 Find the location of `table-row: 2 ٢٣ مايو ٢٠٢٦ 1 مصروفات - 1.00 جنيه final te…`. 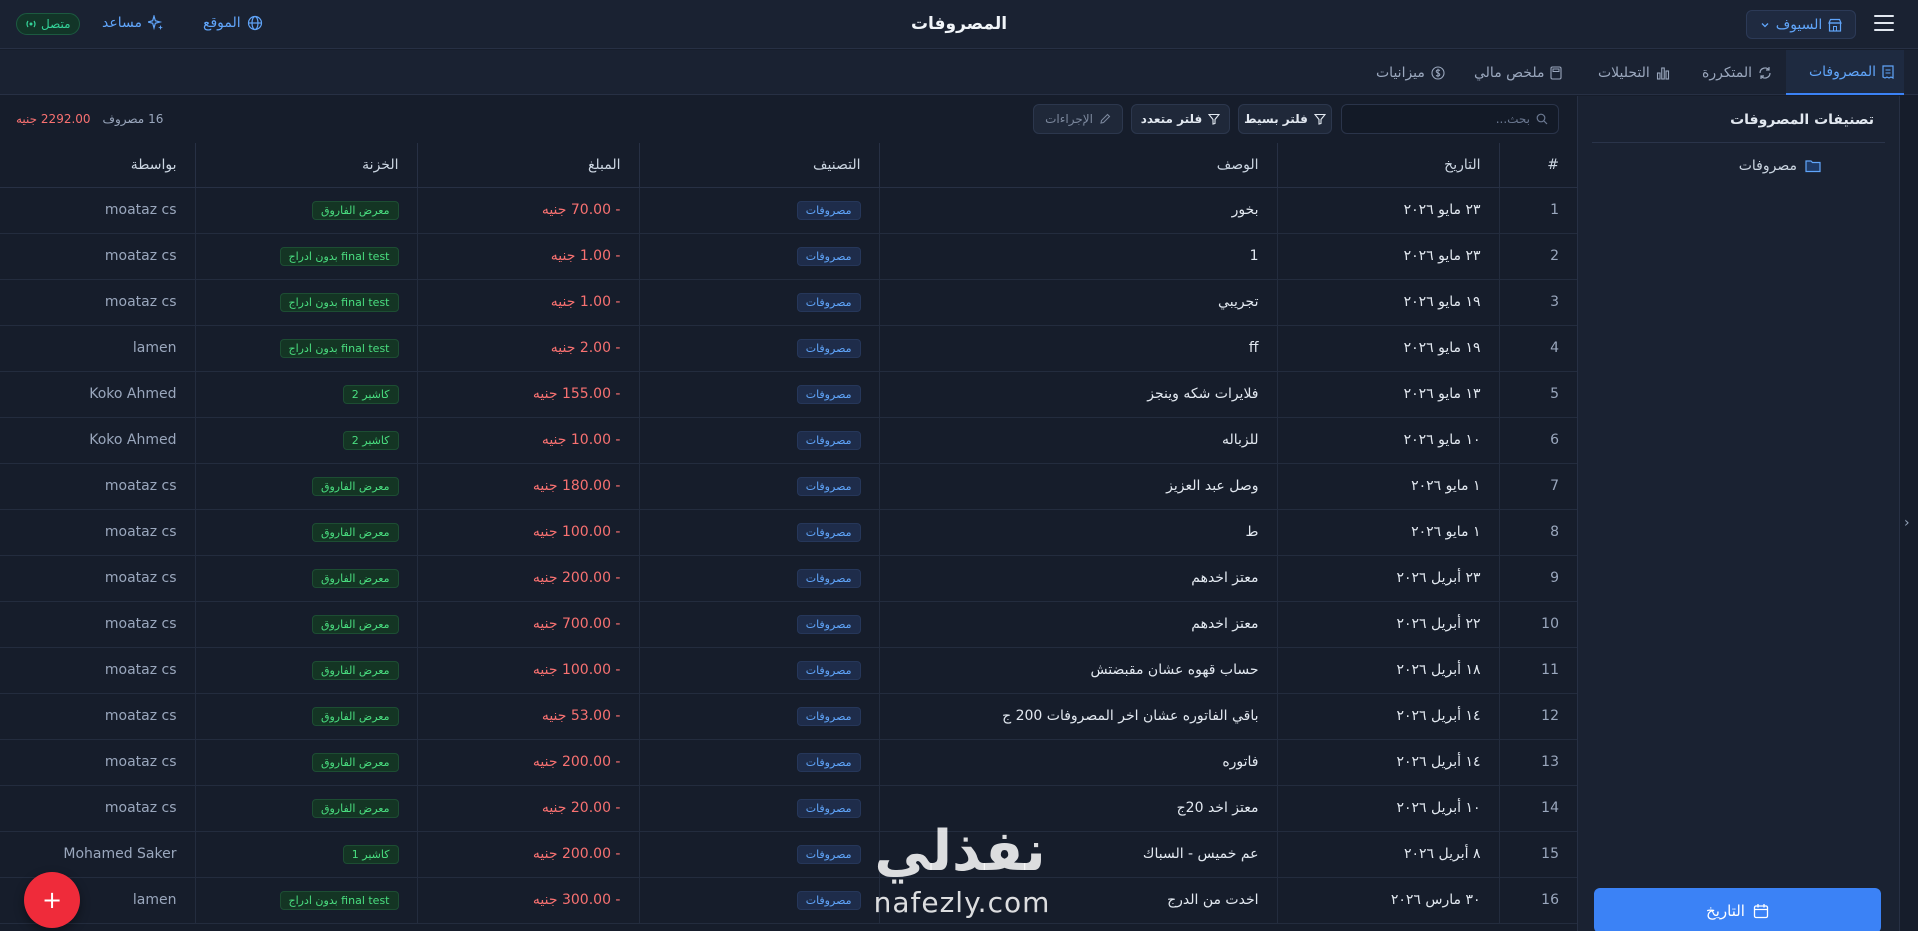

table-row: 2 ٢٣ مايو ٢٠٢٦ 1 مصروفات - 1.00 جنيه final te… is located at coordinates (788, 256).